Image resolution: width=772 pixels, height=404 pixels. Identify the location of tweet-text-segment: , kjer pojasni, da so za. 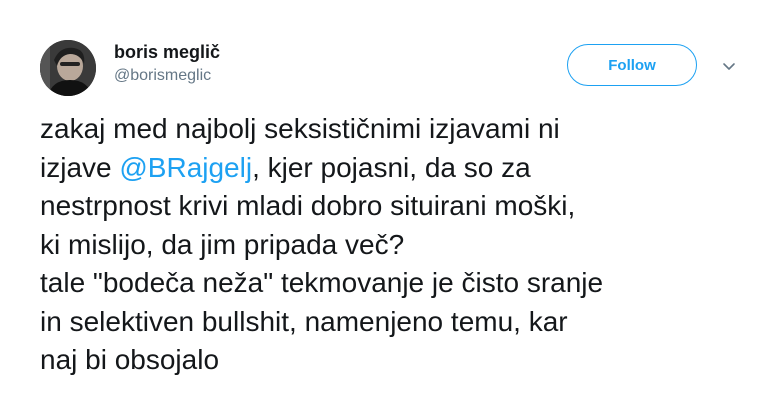
(391, 167).